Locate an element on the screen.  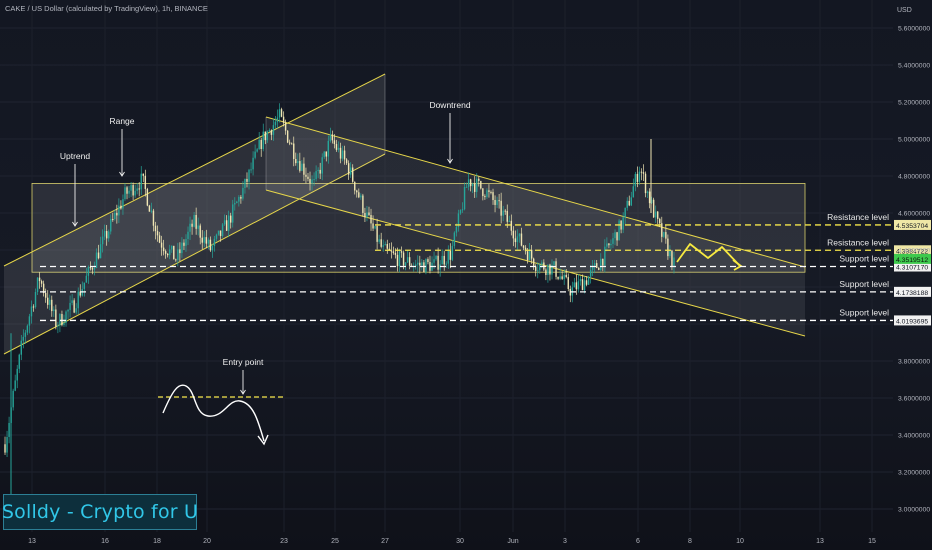
x-tick-label: Jun is located at coordinates (512, 541).